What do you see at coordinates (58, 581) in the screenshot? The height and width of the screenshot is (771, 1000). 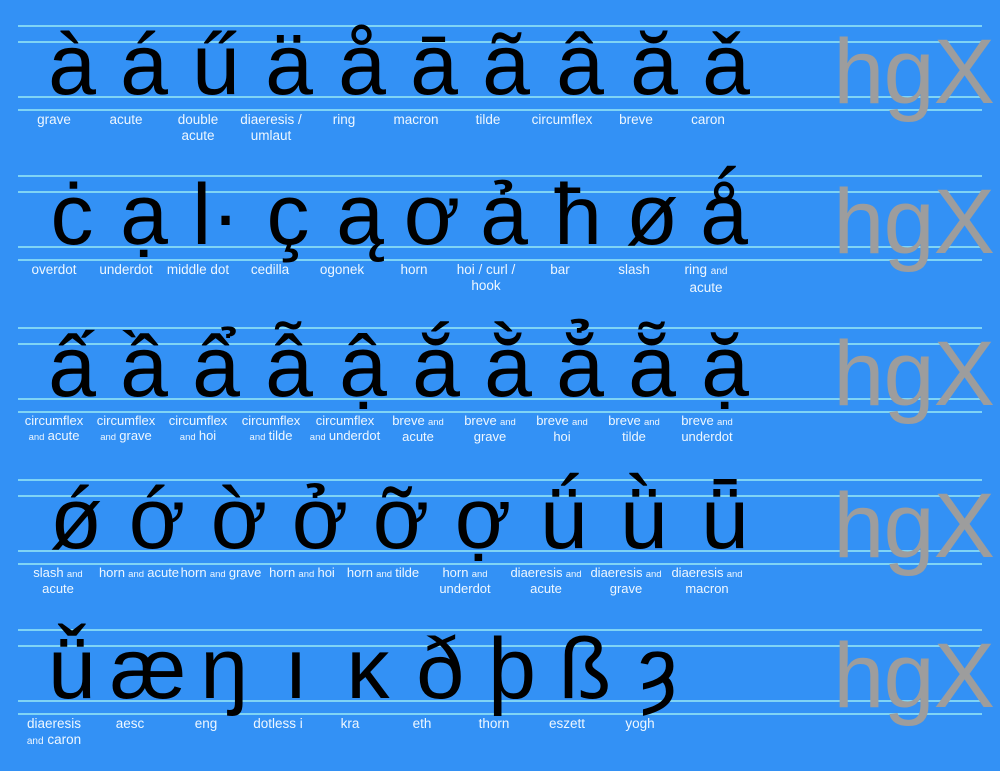 I see `label-o-slash-acute: slash and acute` at bounding box center [58, 581].